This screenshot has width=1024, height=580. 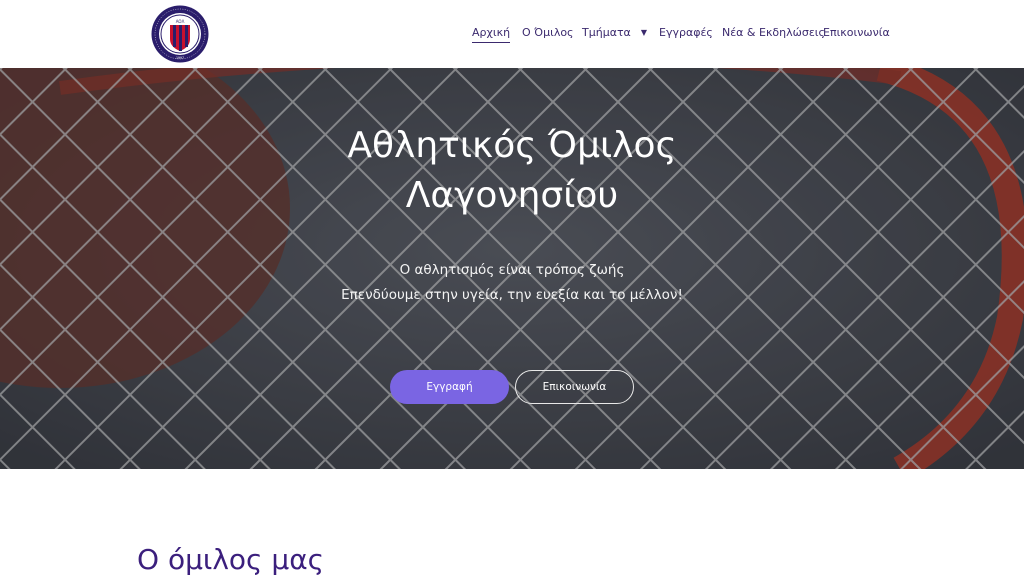 I want to click on hero-subtitle-line-1: Ο αθλητισμός είναι τρόπος ζωής, so click(x=512, y=270).